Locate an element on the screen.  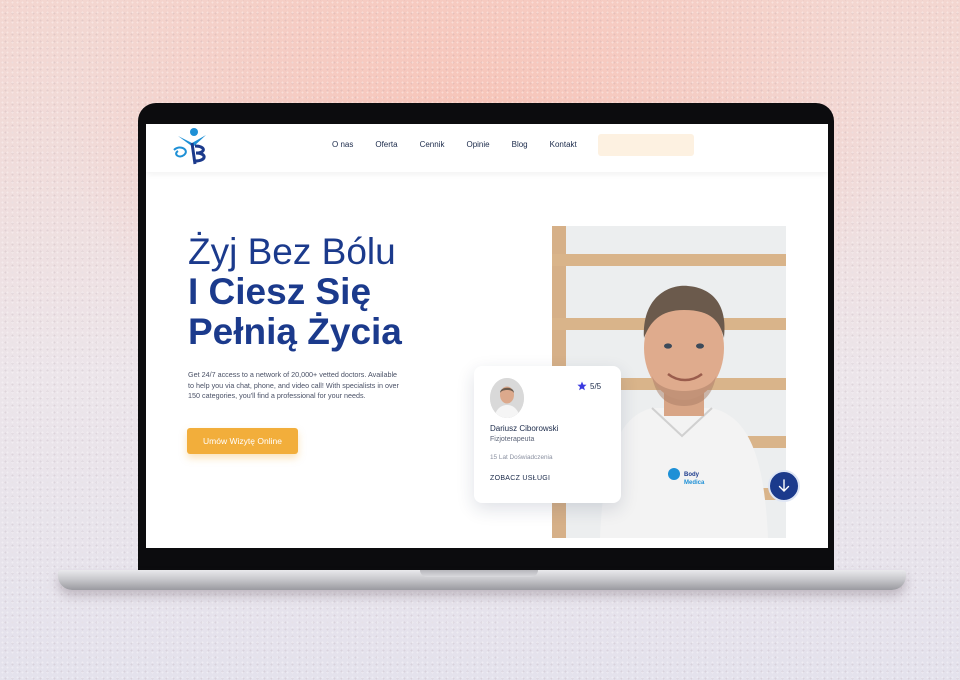
top-navbar: O nas Oferta Cennik Opinie Blog Kontakt is located at coordinates (487, 148).